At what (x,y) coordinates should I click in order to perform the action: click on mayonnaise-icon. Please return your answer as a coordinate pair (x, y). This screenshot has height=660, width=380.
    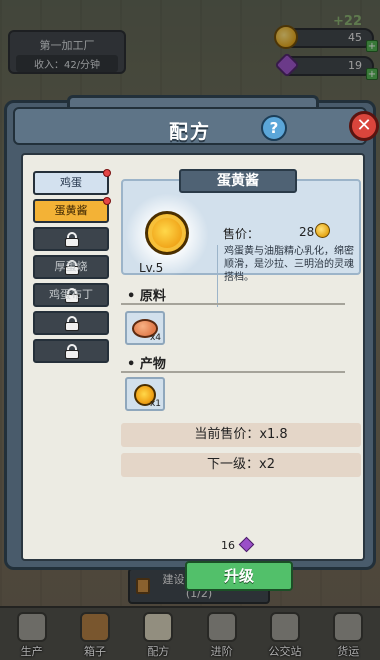
    Looking at the image, I should click on (167, 233).